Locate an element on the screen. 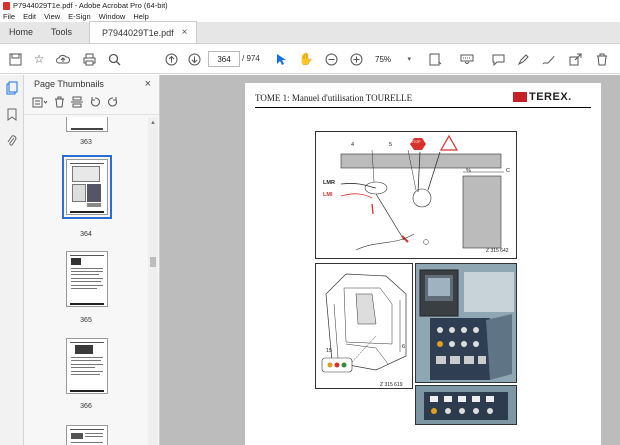  chevron-down-icon: ▾ is located at coordinates (409, 59).